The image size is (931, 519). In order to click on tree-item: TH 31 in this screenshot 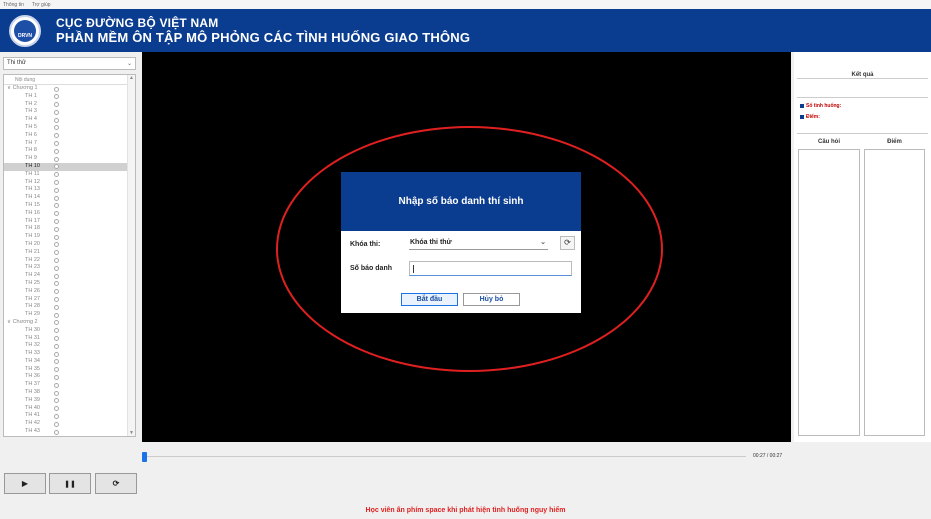, I will do `click(69, 339)`.